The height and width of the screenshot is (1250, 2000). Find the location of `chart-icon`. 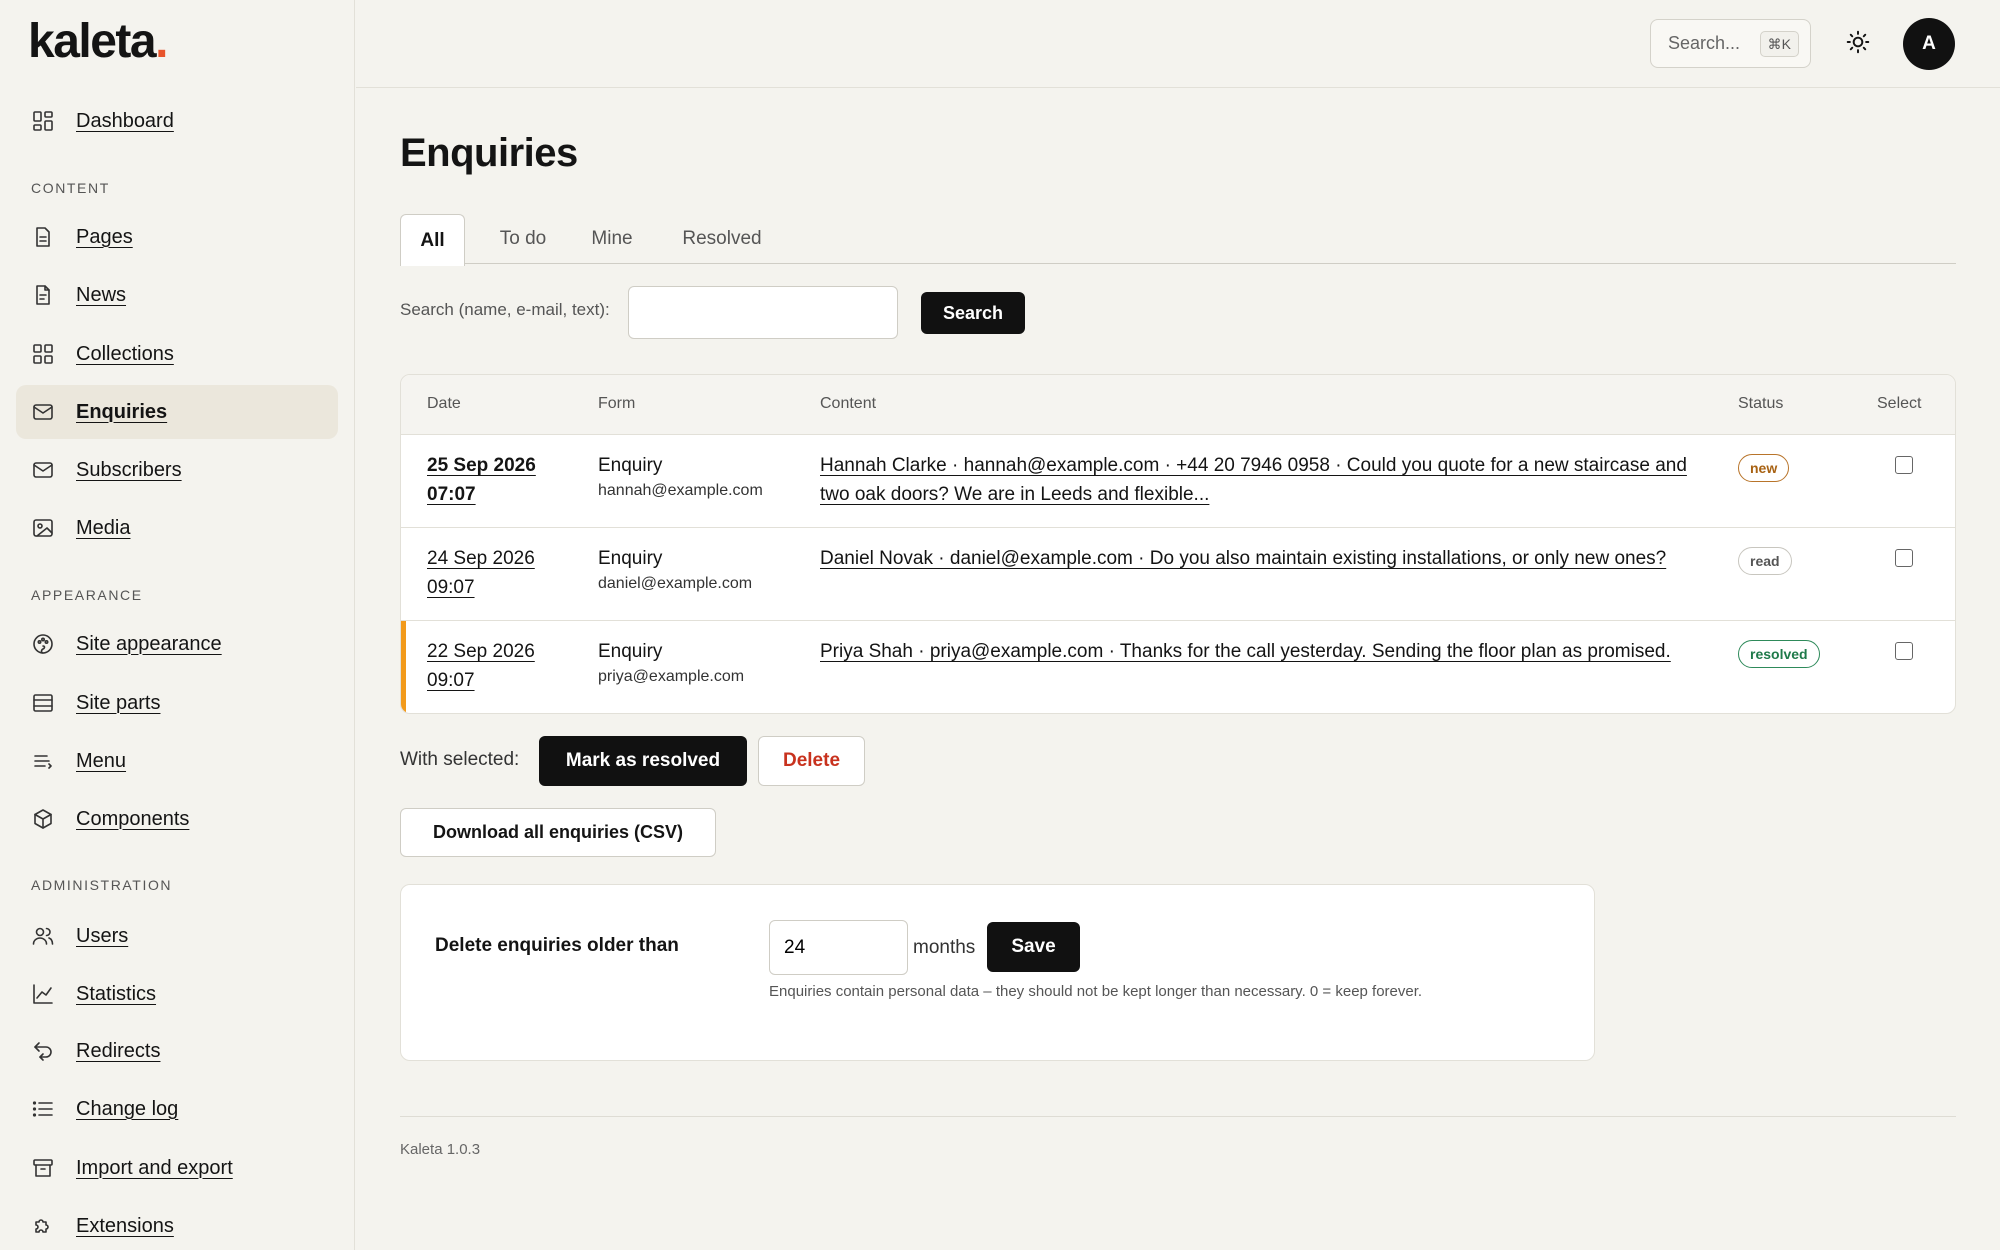

chart-icon is located at coordinates (43, 994).